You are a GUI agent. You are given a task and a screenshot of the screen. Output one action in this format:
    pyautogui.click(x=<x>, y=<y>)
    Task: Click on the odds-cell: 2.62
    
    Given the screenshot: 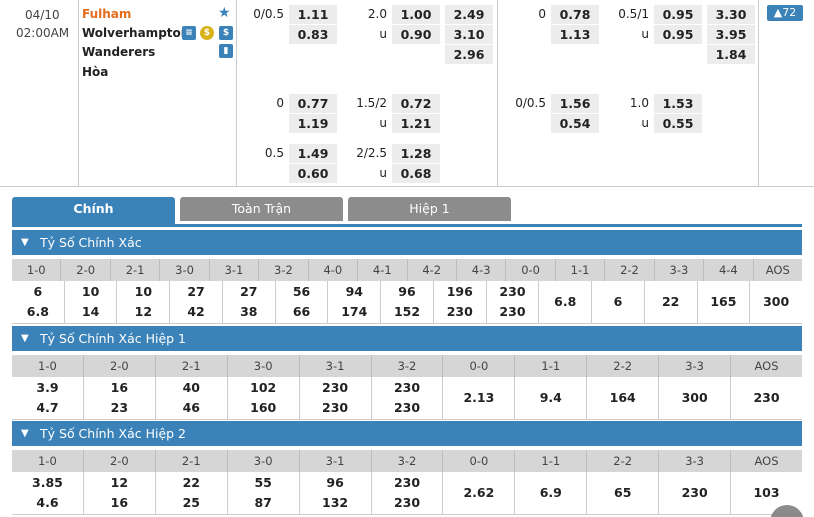 What is the action you would take?
    pyautogui.click(x=479, y=493)
    